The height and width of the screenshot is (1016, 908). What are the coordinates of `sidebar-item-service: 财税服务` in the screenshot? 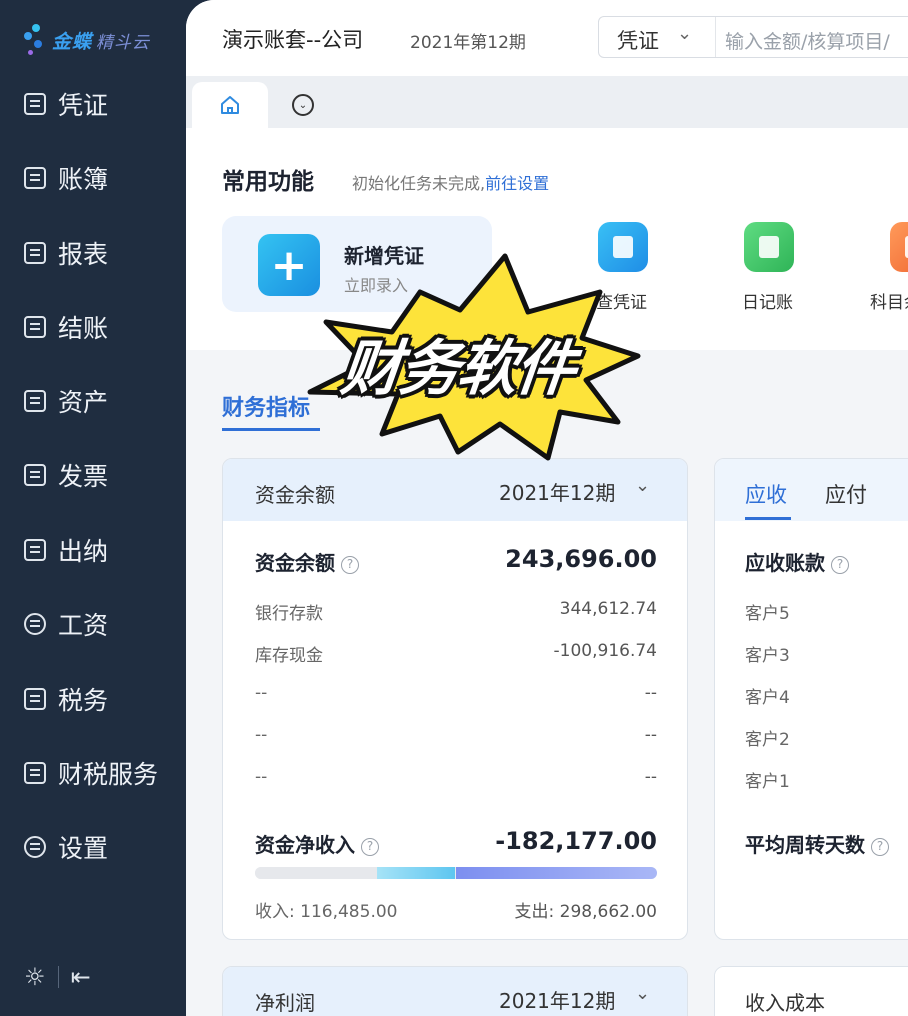 It's located at (91, 773).